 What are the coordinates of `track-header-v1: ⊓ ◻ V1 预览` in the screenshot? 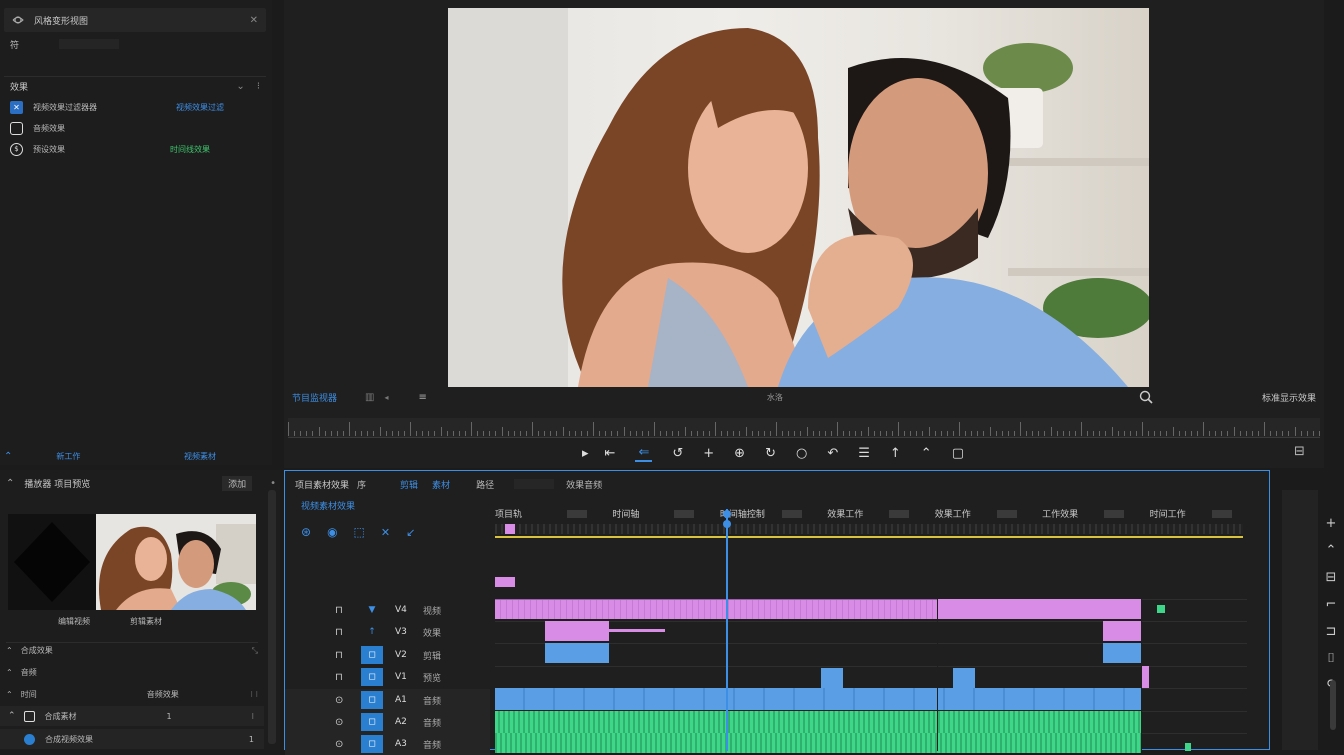 It's located at (387, 677).